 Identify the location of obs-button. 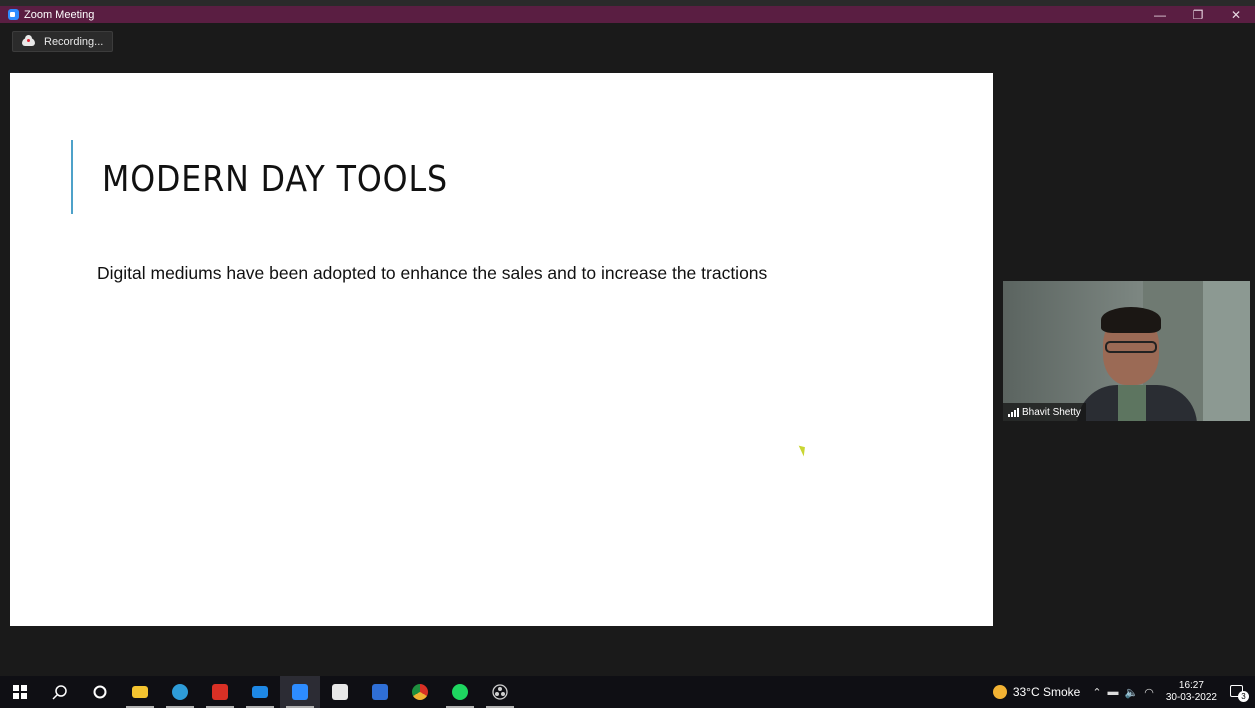
(500, 692).